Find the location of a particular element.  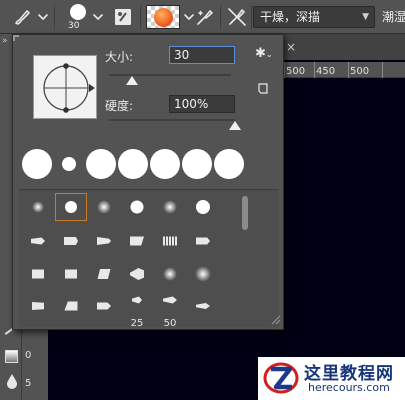

ruler-tick: 0 is located at coordinates (28, 355).